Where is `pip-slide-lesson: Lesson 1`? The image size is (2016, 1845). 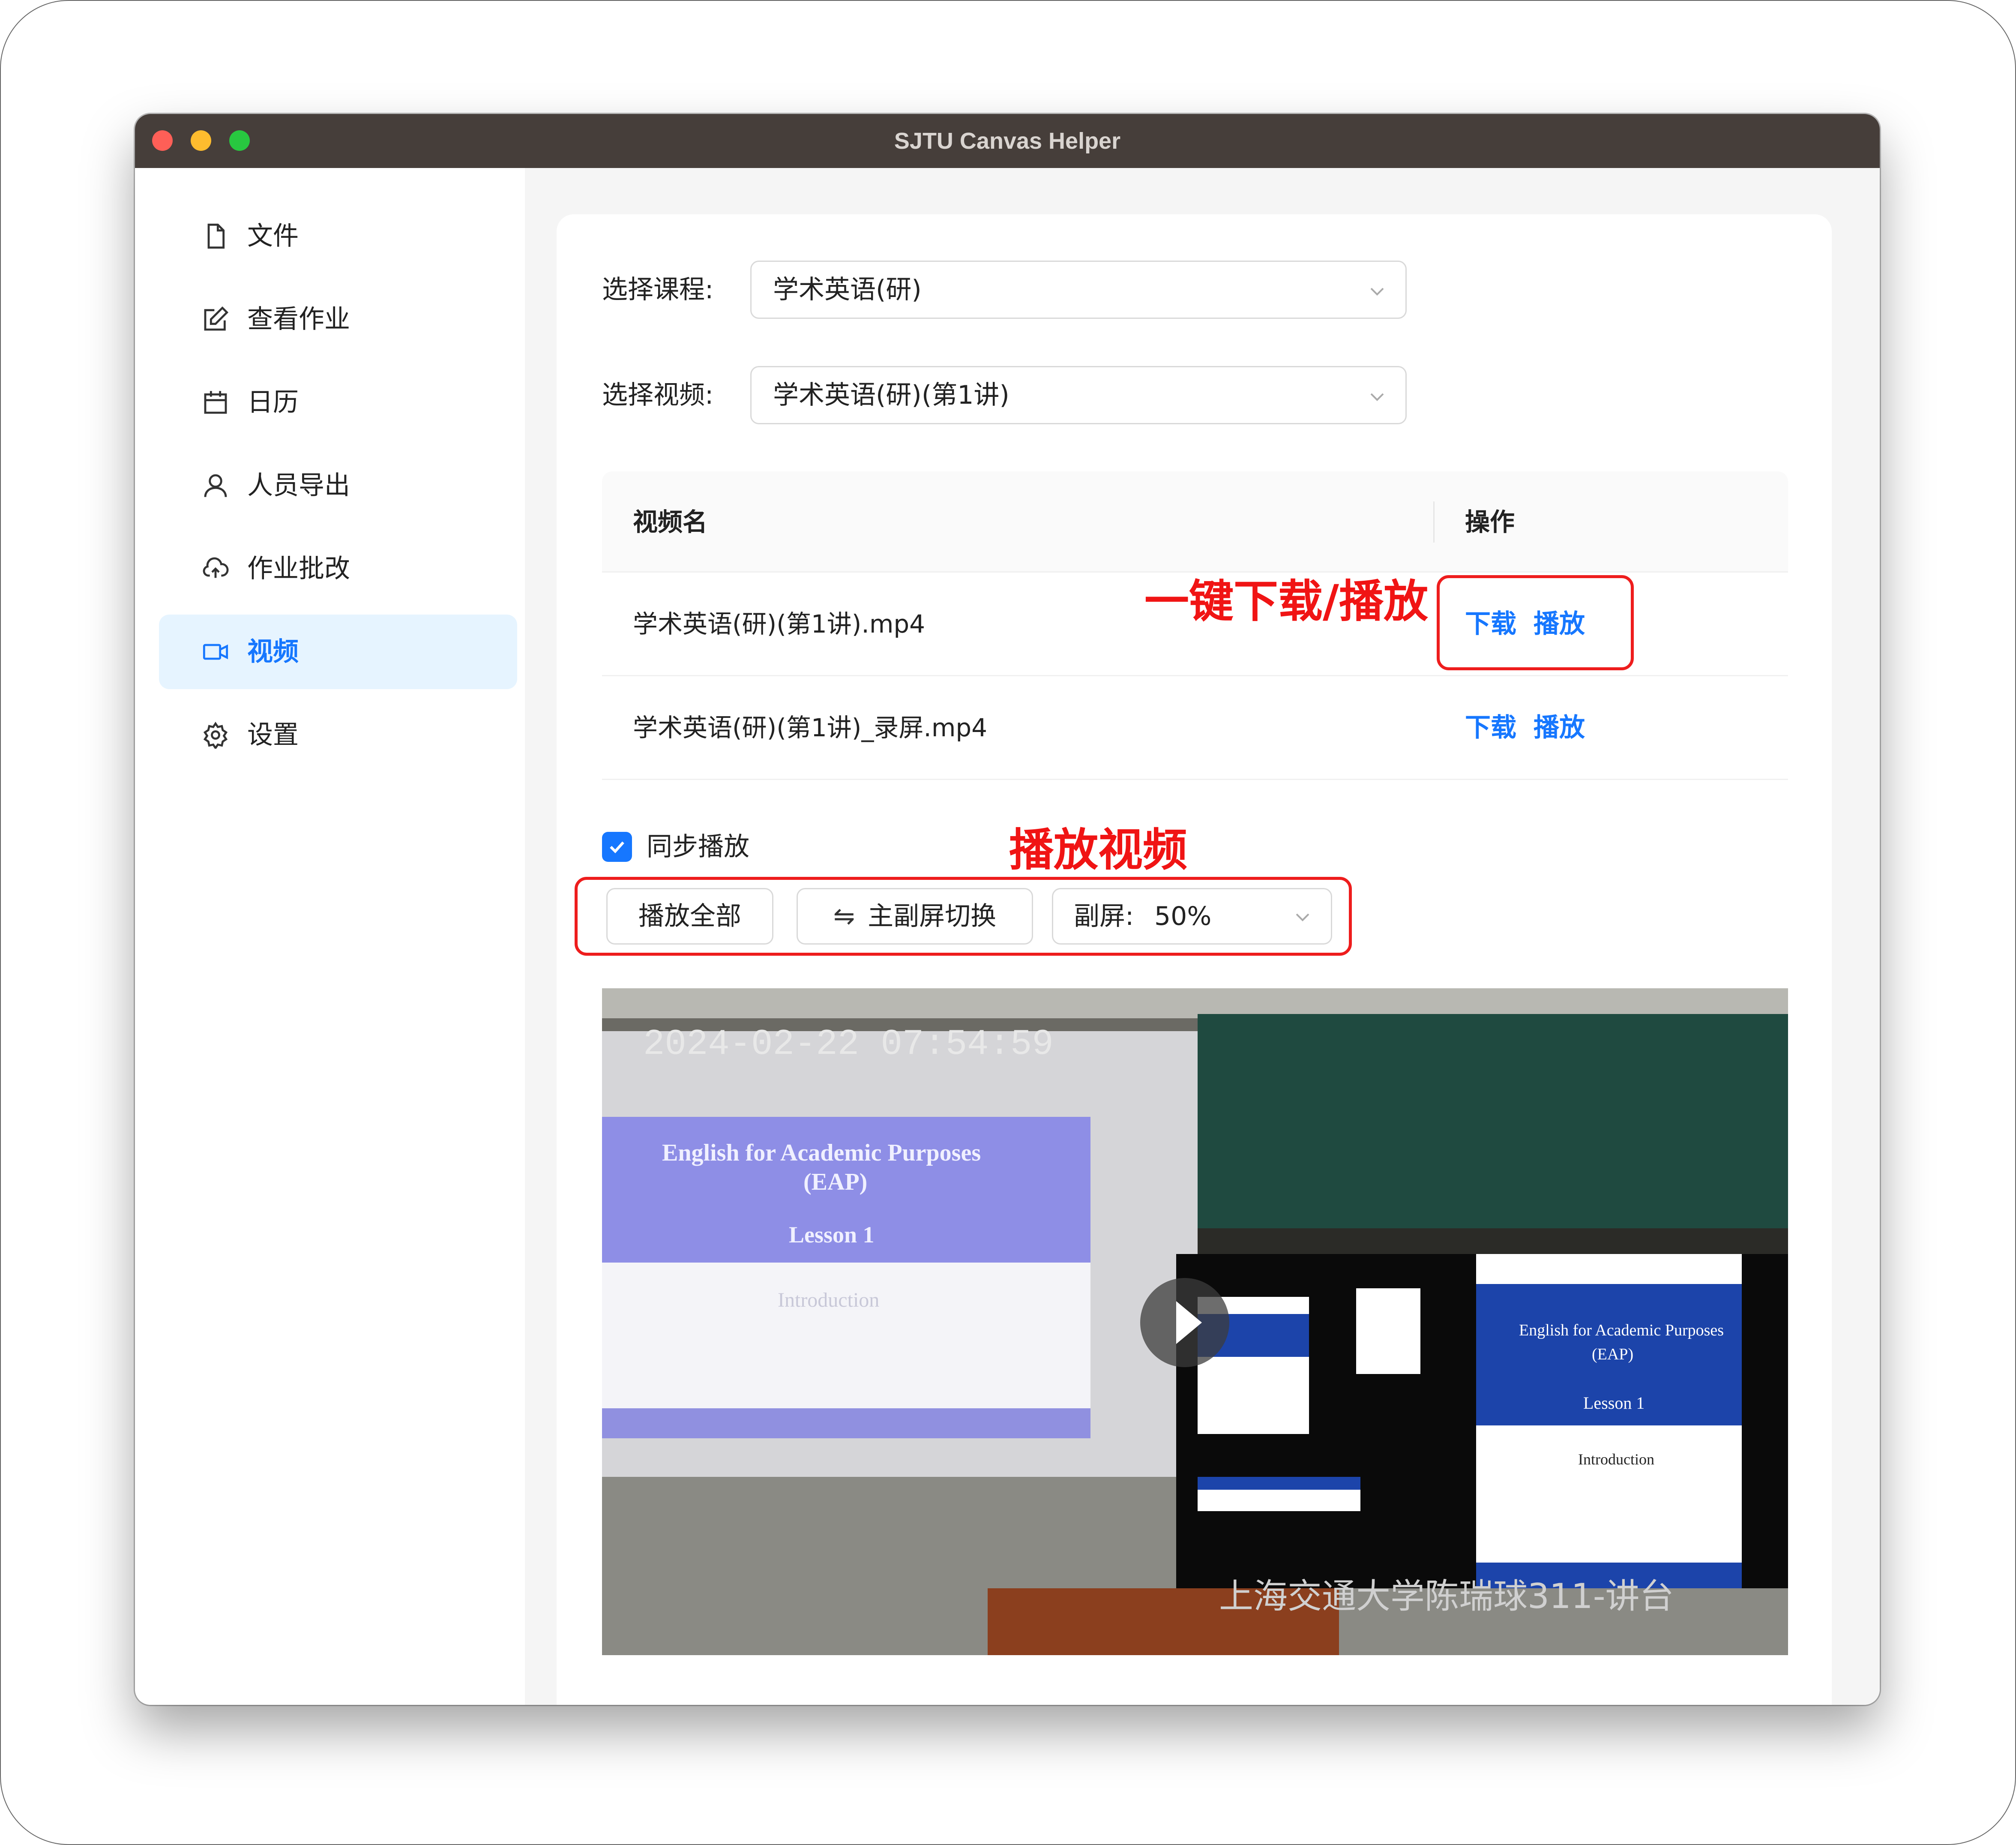 pip-slide-lesson: Lesson 1 is located at coordinates (1614, 1403).